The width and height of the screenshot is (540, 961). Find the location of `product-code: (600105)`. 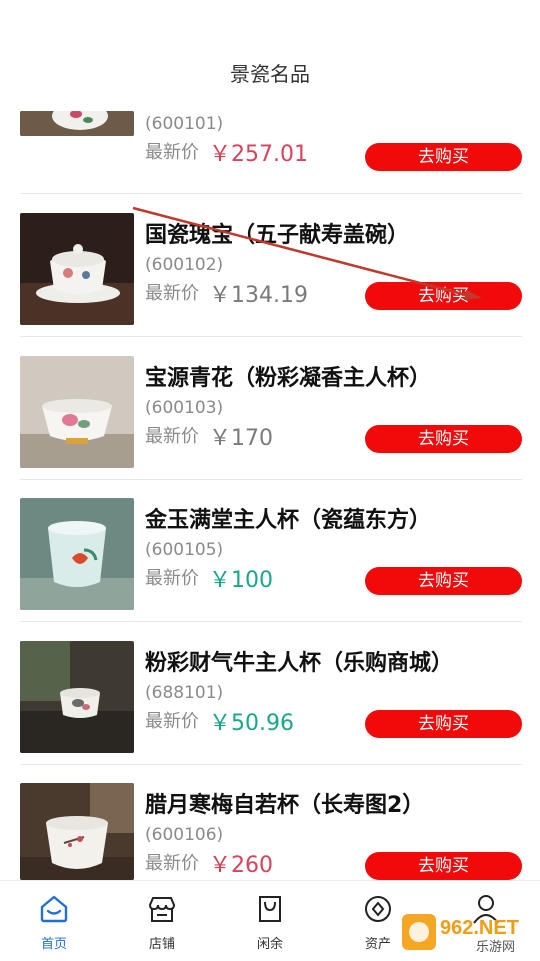

product-code: (600105) is located at coordinates (184, 550).